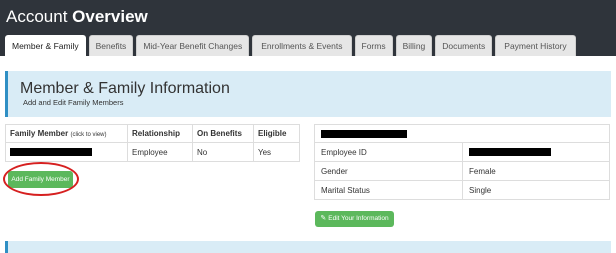  Describe the element at coordinates (388, 152) in the screenshot. I see `employee-id-label: Employee ID` at that location.